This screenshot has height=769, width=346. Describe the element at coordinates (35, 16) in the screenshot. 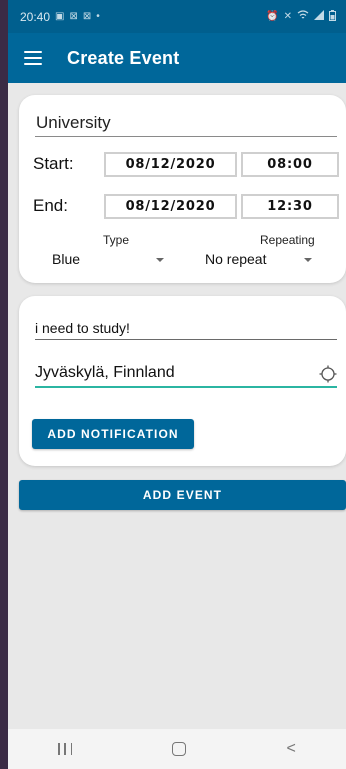

I see `status-time: 20:40` at that location.